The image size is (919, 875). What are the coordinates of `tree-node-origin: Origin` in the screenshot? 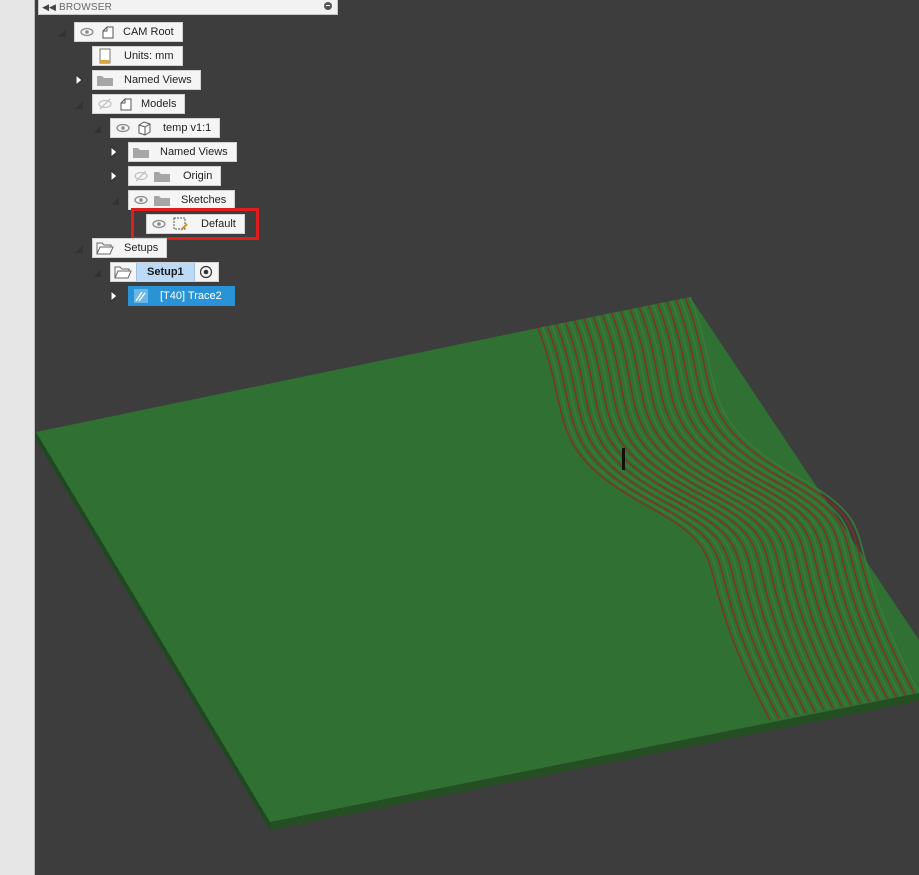 It's located at (175, 176).